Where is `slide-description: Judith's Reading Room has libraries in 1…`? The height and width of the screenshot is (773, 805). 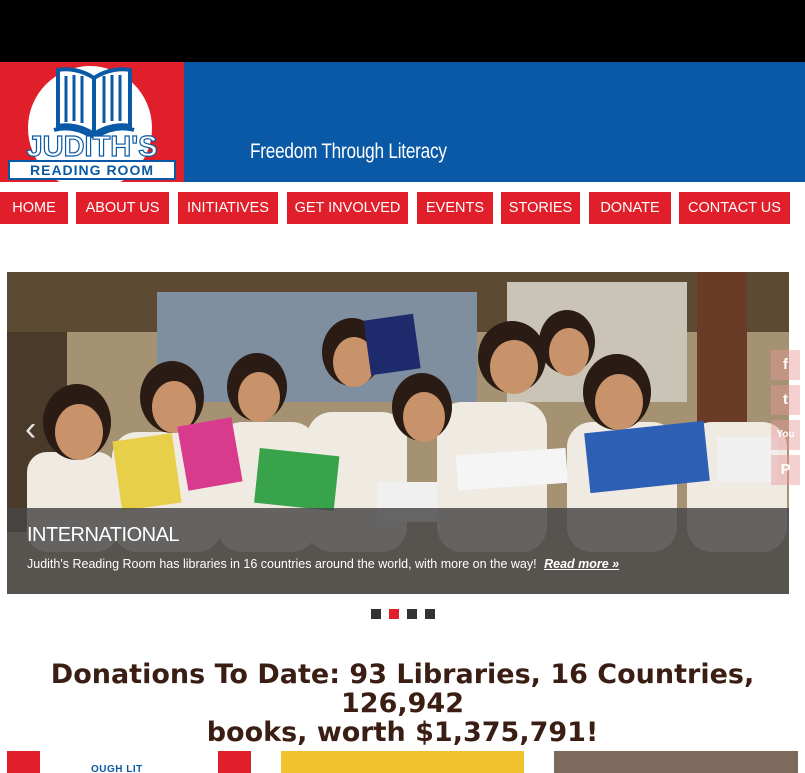 slide-description: Judith's Reading Room has libraries in 1… is located at coordinates (323, 564).